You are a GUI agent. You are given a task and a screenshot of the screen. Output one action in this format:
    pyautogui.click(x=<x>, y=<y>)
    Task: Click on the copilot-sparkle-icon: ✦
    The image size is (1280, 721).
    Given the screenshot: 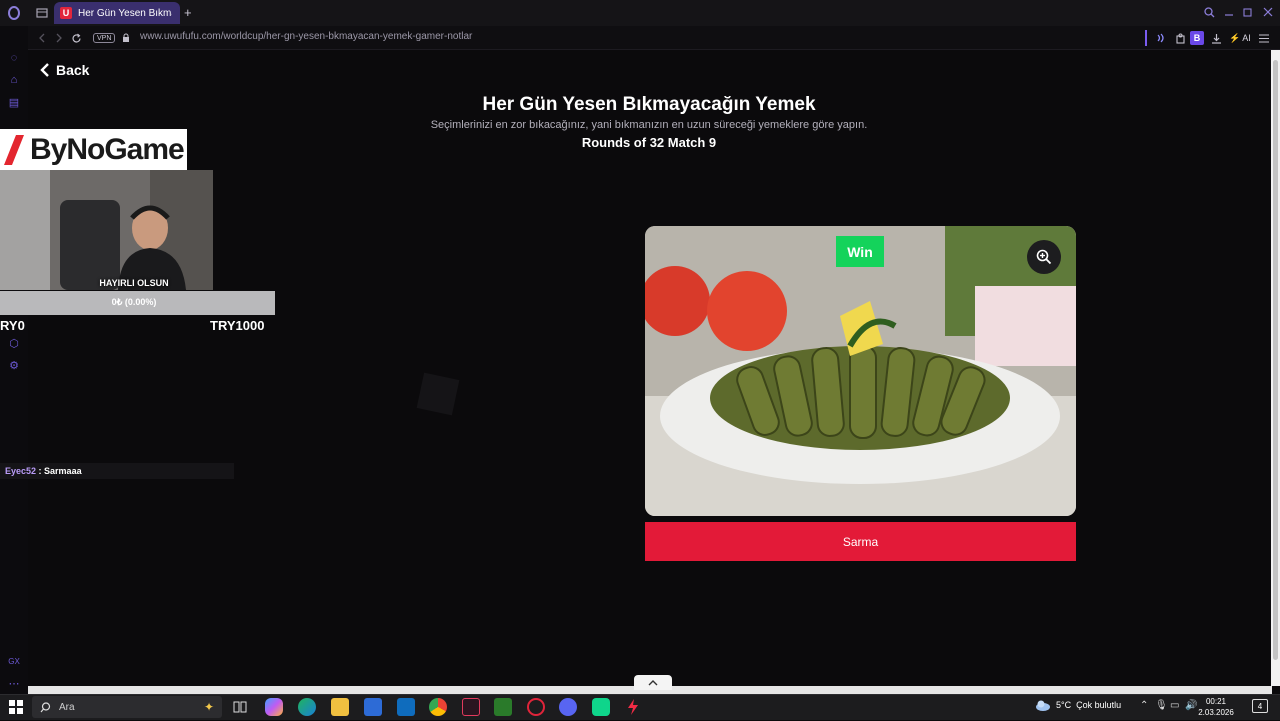 What is the action you would take?
    pyautogui.click(x=208, y=707)
    